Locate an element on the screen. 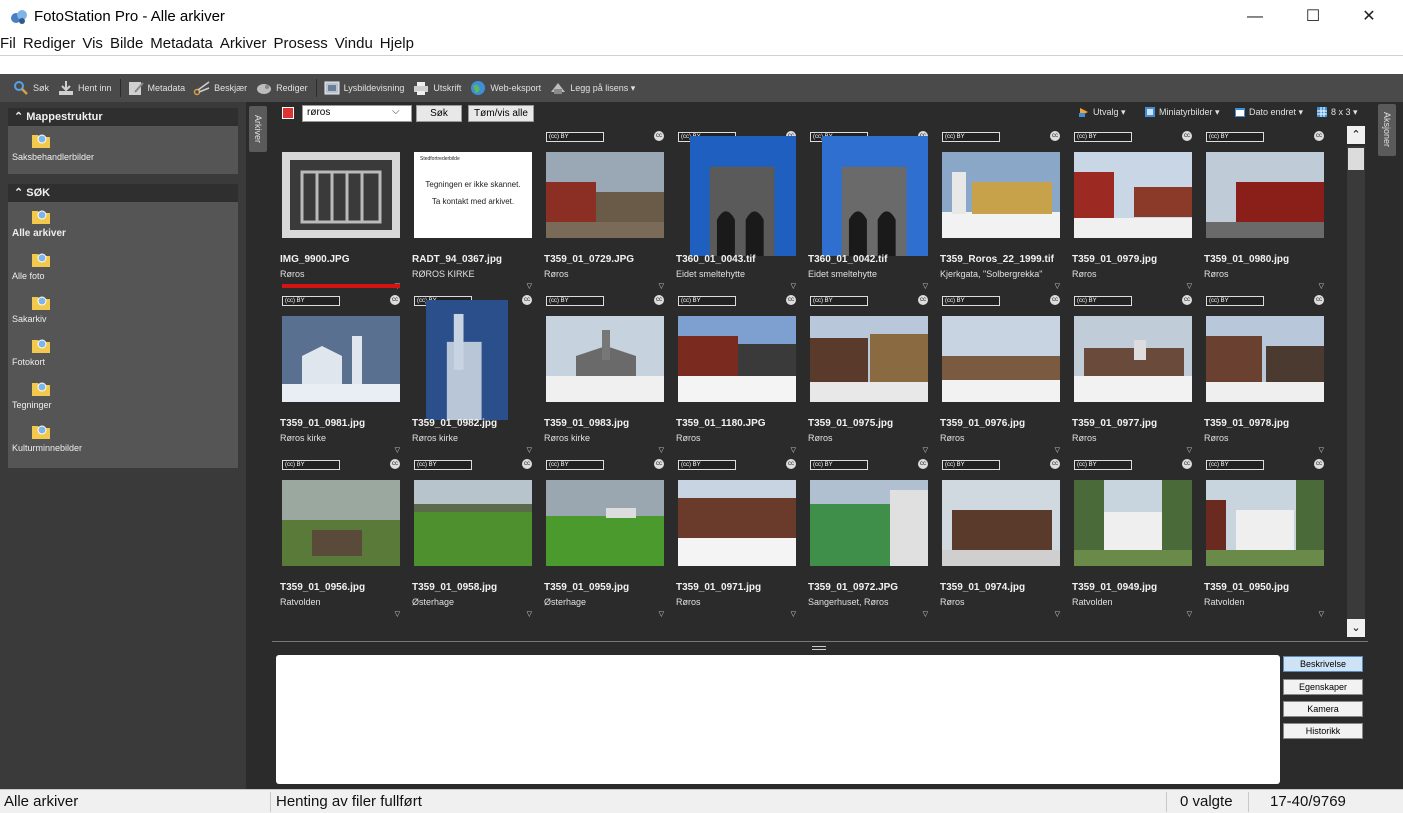 This screenshot has height=813, width=1403. toolbar-print-button: Utskrift is located at coordinates (436, 88).